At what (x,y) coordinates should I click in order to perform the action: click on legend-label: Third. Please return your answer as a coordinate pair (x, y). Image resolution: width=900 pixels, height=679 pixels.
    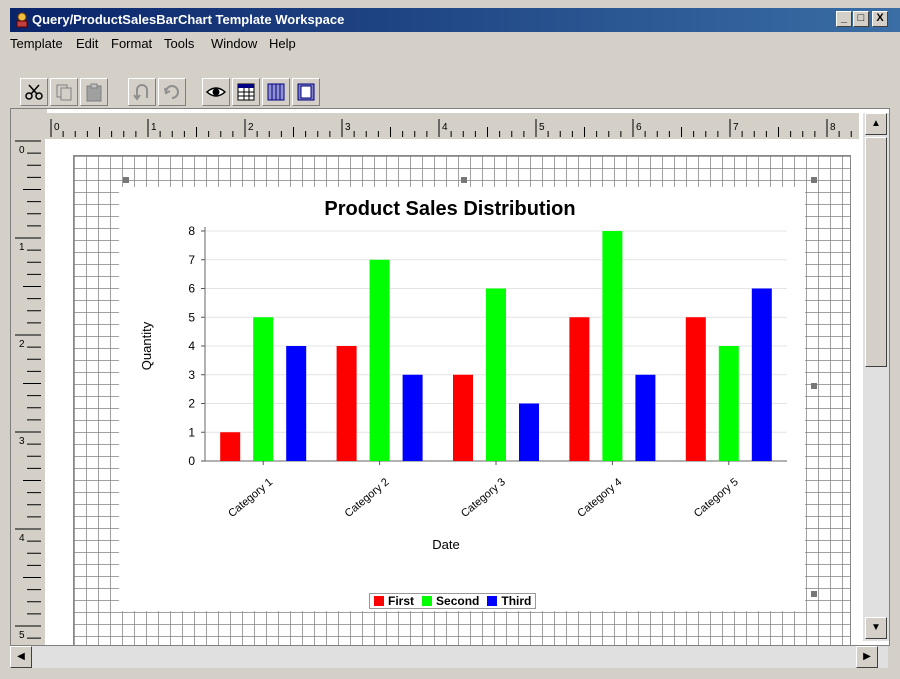
    Looking at the image, I should click on (516, 601).